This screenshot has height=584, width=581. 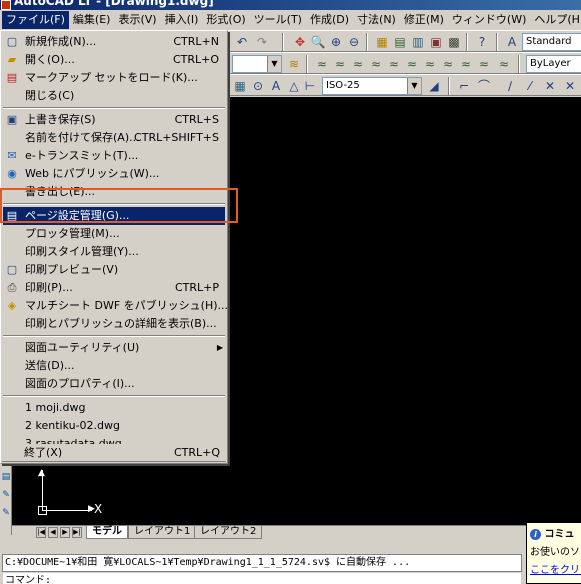 What do you see at coordinates (448, 64) in the screenshot?
I see `layer-tool-8-icon: ≈` at bounding box center [448, 64].